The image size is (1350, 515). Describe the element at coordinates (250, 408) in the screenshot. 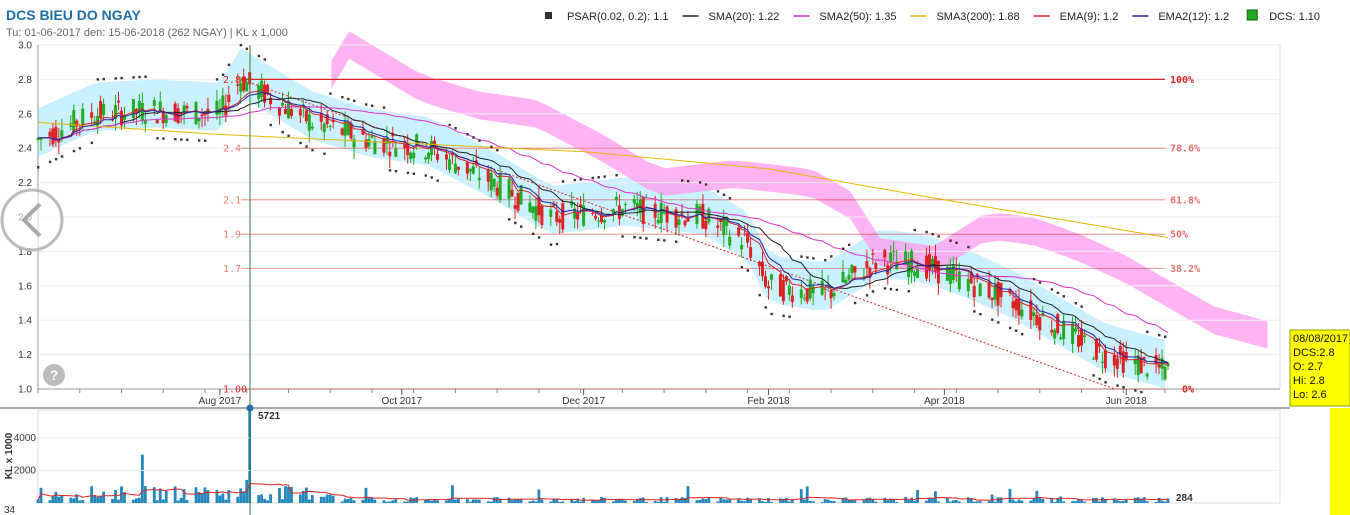

I see `crosshair-marker` at that location.